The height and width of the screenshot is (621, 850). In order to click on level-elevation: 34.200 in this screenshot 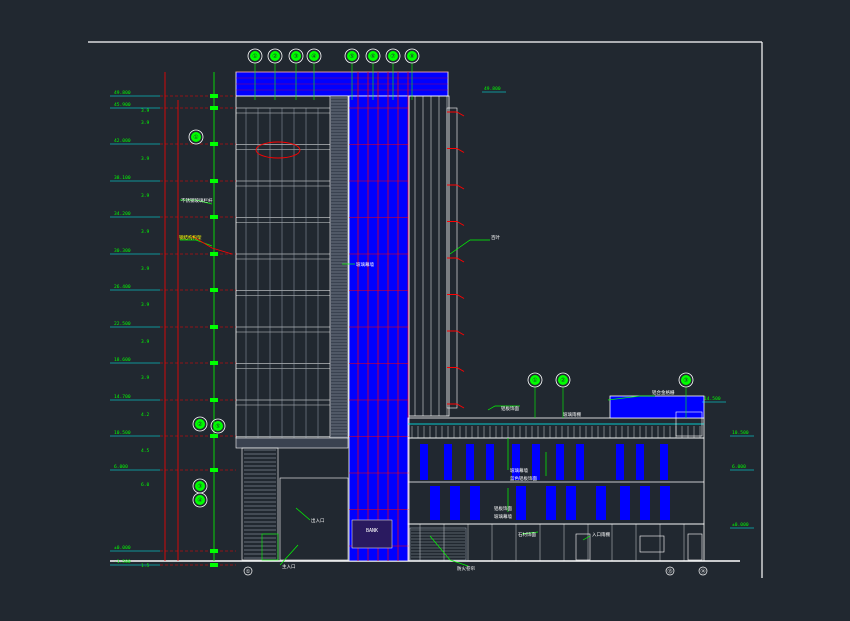, I will do `click(122, 214)`.